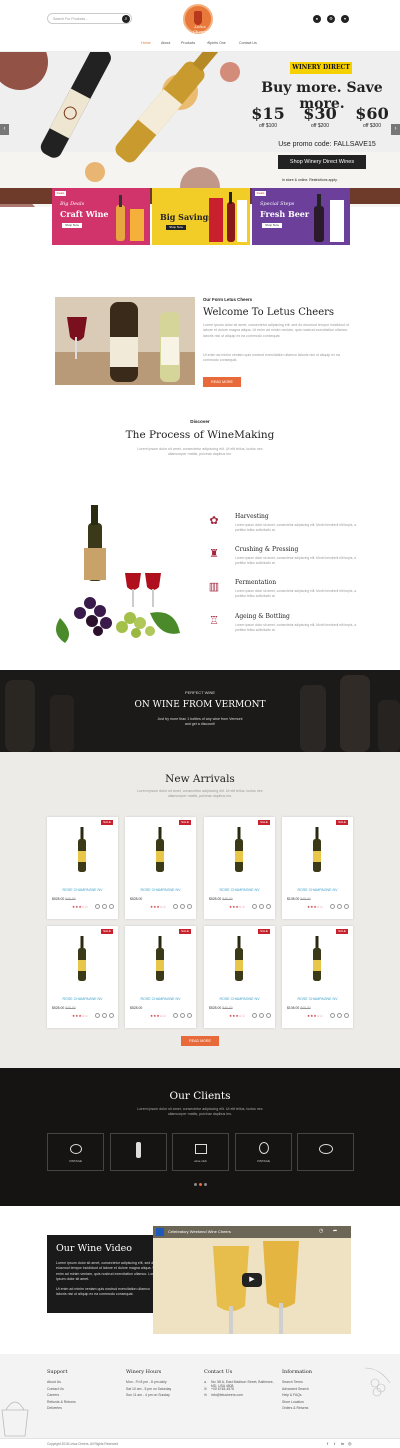 The image size is (400, 1448). Describe the element at coordinates (295, 1408) in the screenshot. I see `footer-link-info: Orders & Returns` at that location.